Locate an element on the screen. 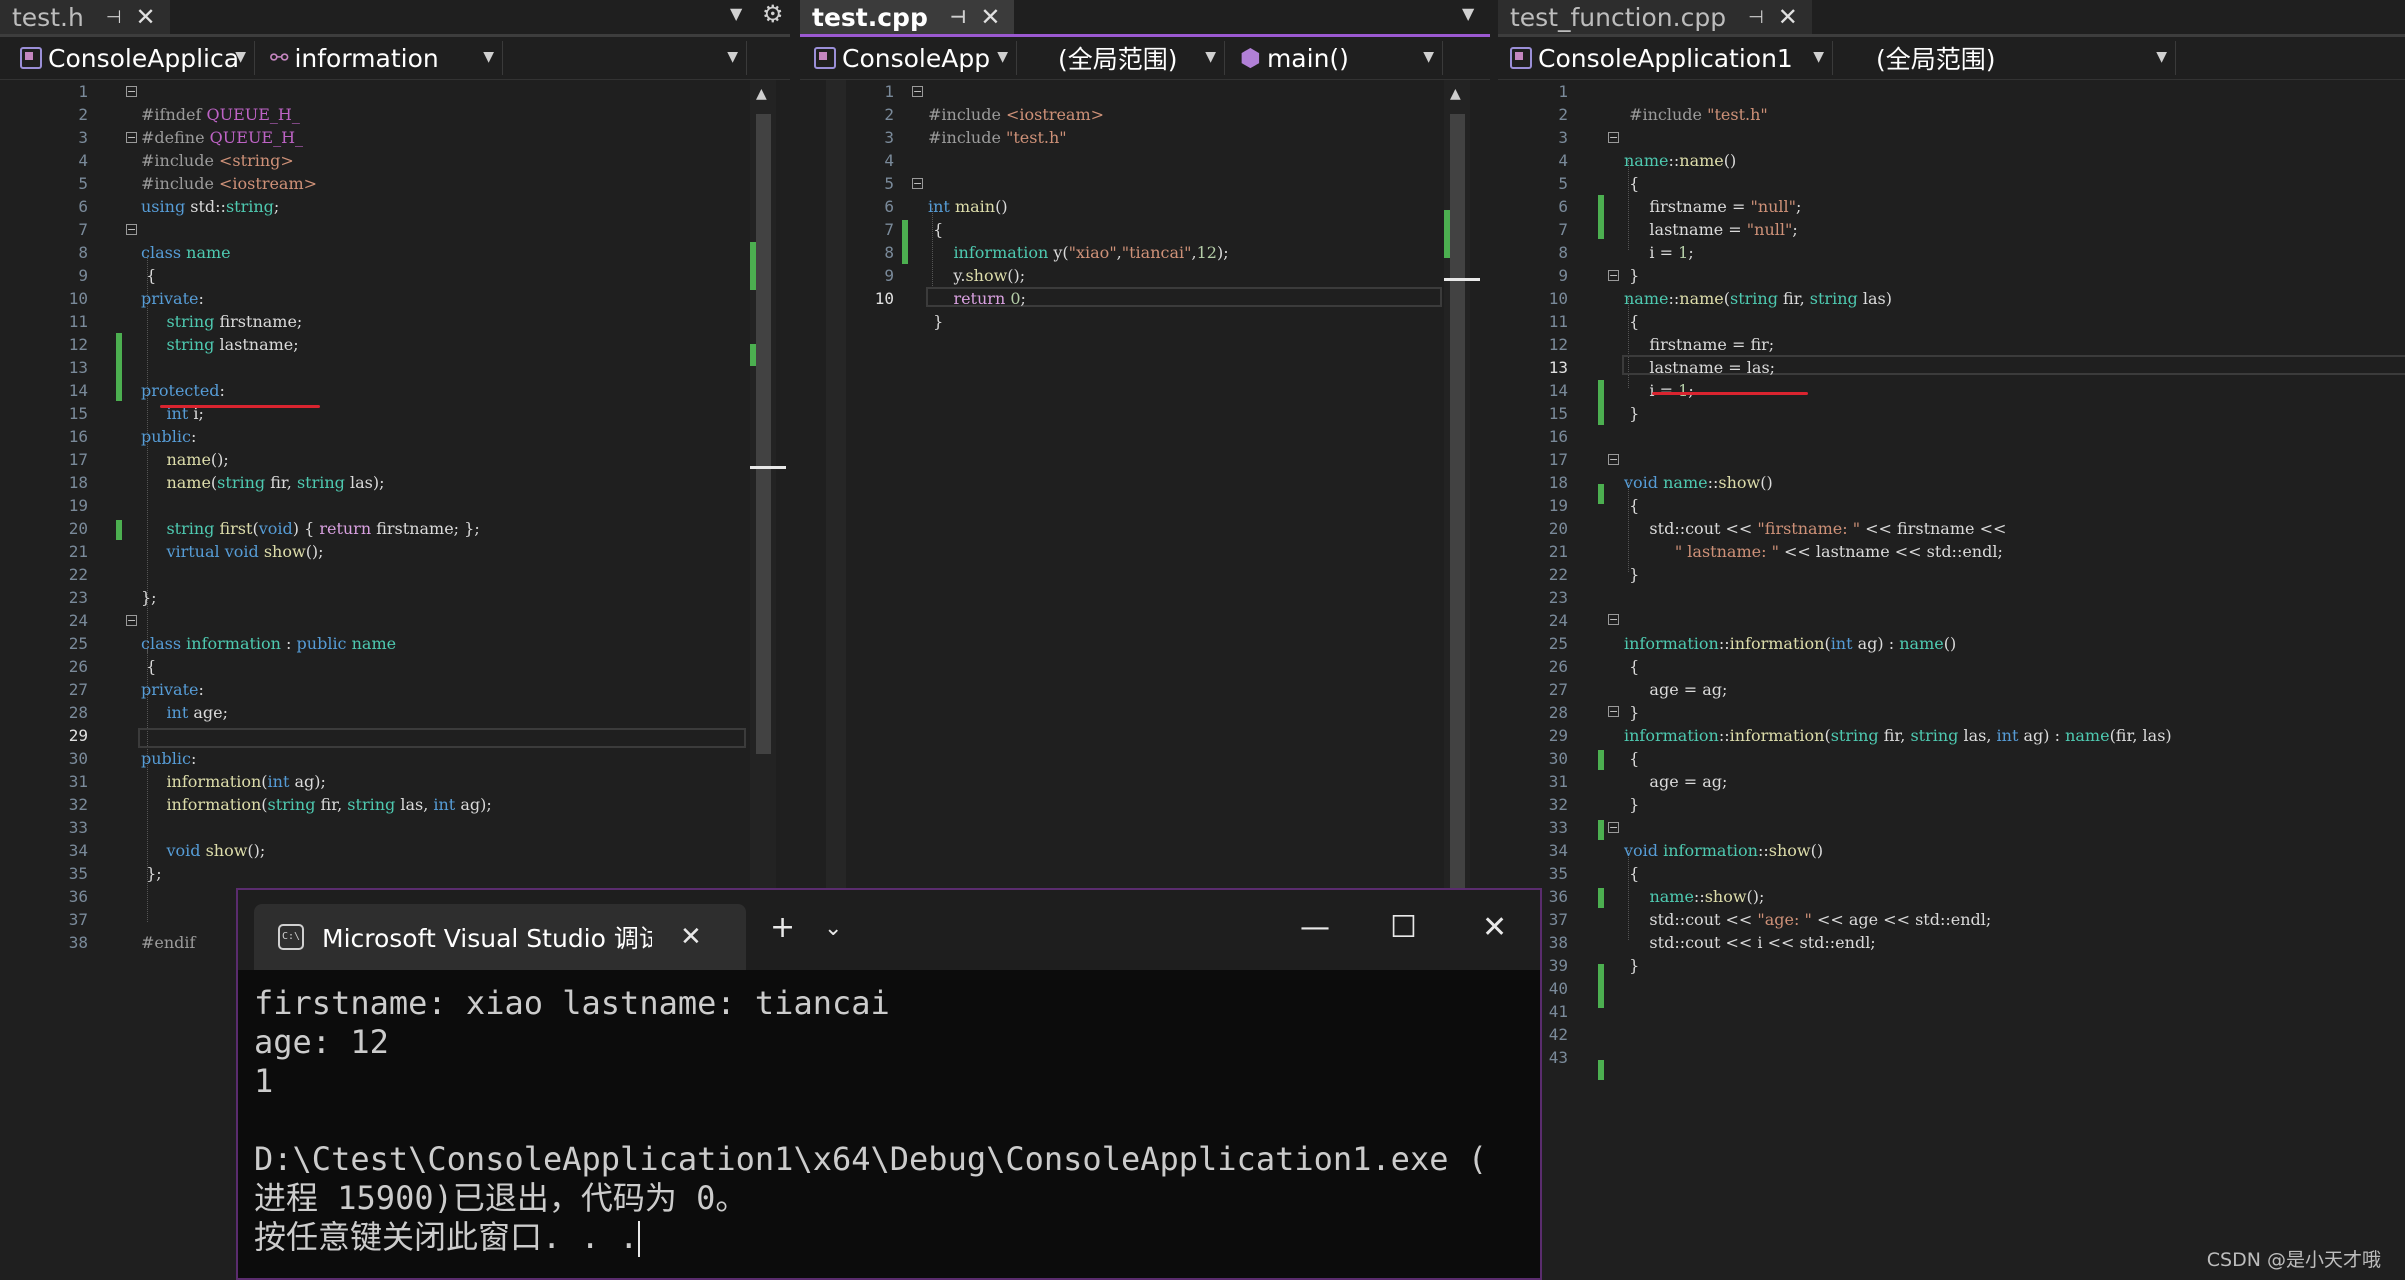 Image resolution: width=2405 pixels, height=1280 pixels. gear-icon: ⚙ is located at coordinates (773, 14).